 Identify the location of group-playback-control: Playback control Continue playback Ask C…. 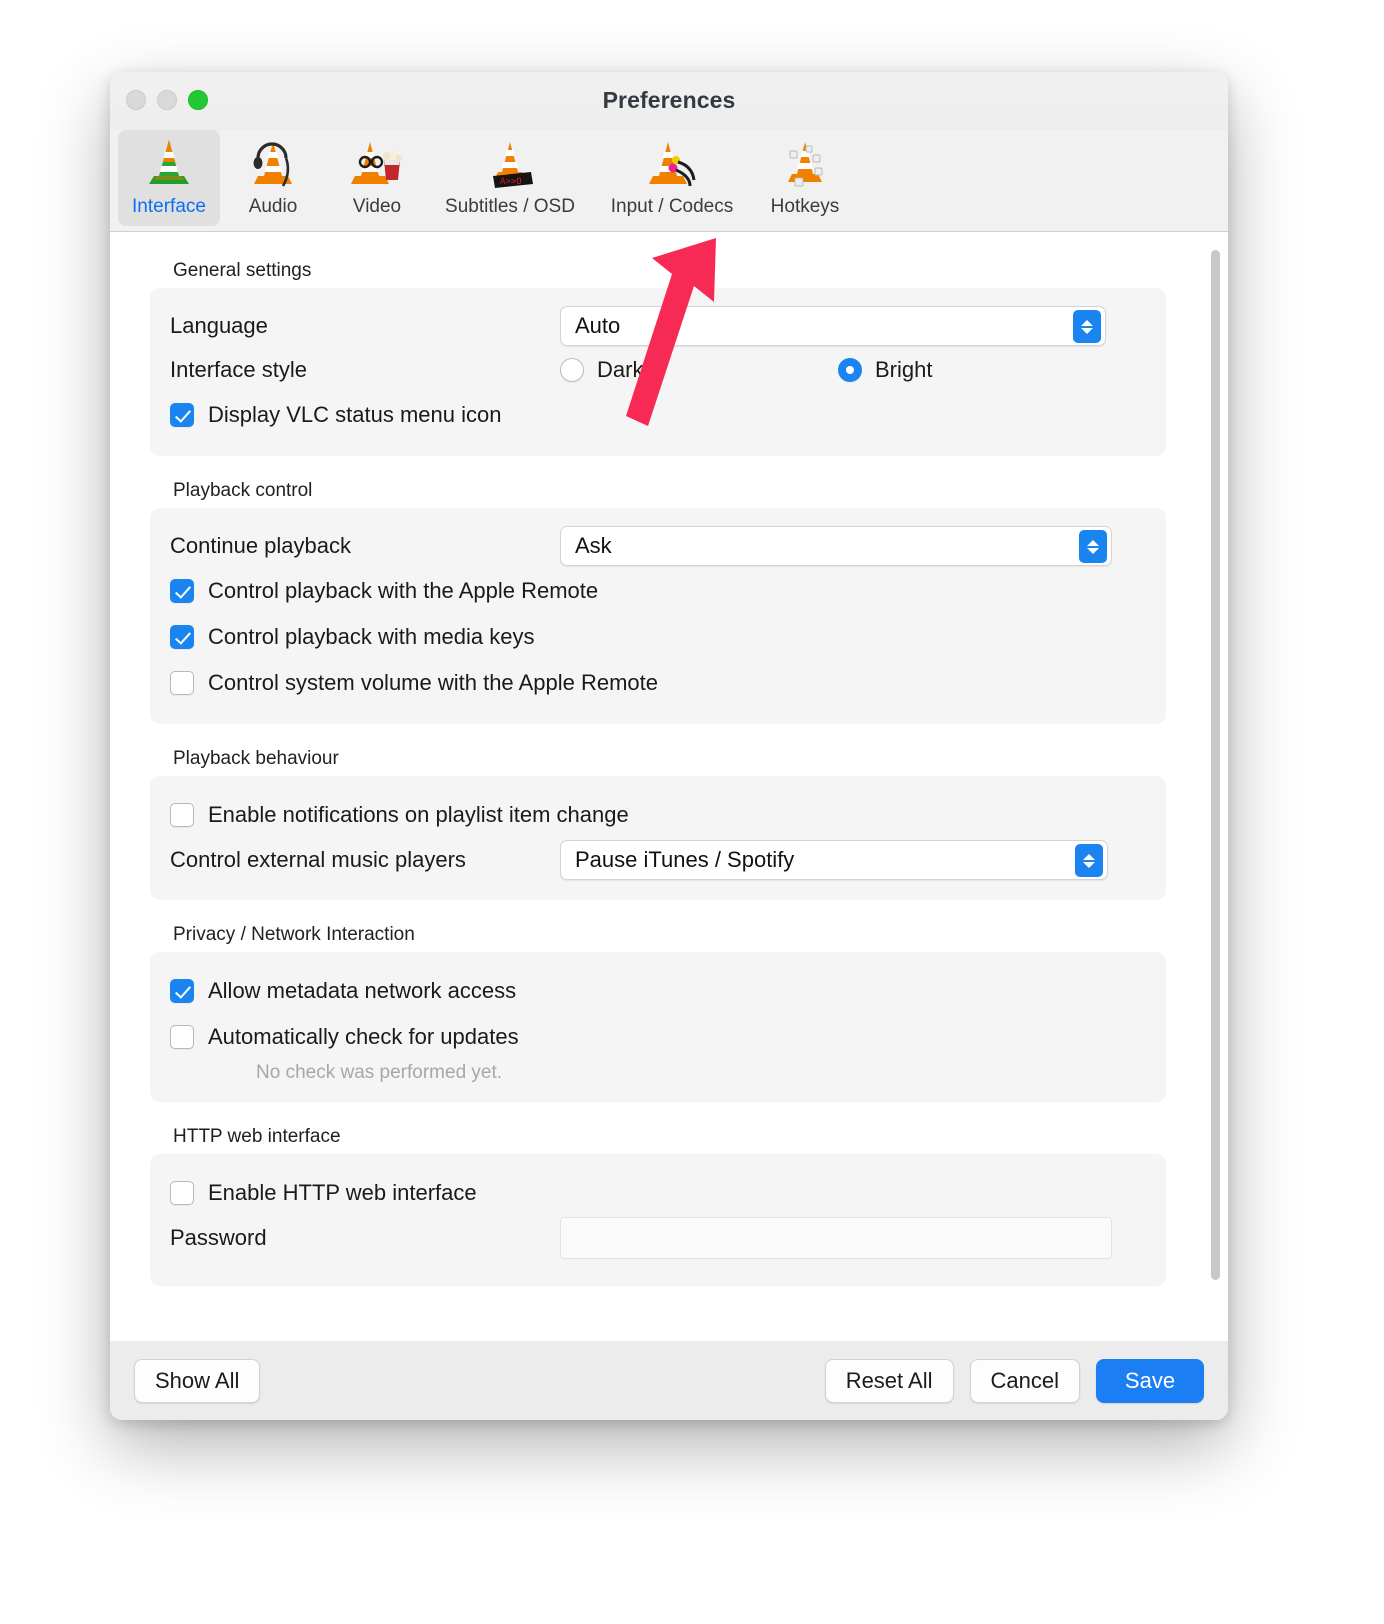
(658, 602).